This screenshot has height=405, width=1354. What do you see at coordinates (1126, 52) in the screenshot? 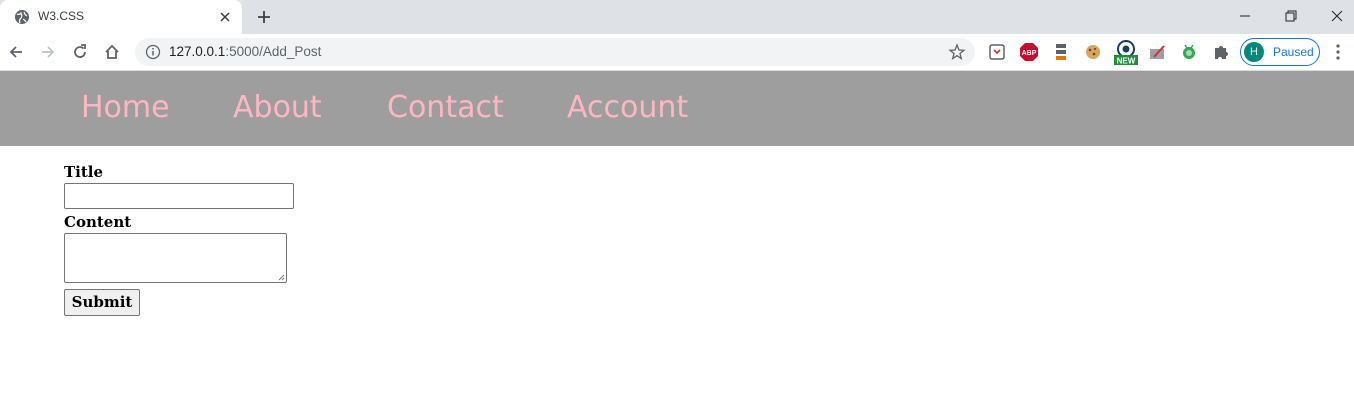
I see `tracker-new-icon: NEW` at bounding box center [1126, 52].